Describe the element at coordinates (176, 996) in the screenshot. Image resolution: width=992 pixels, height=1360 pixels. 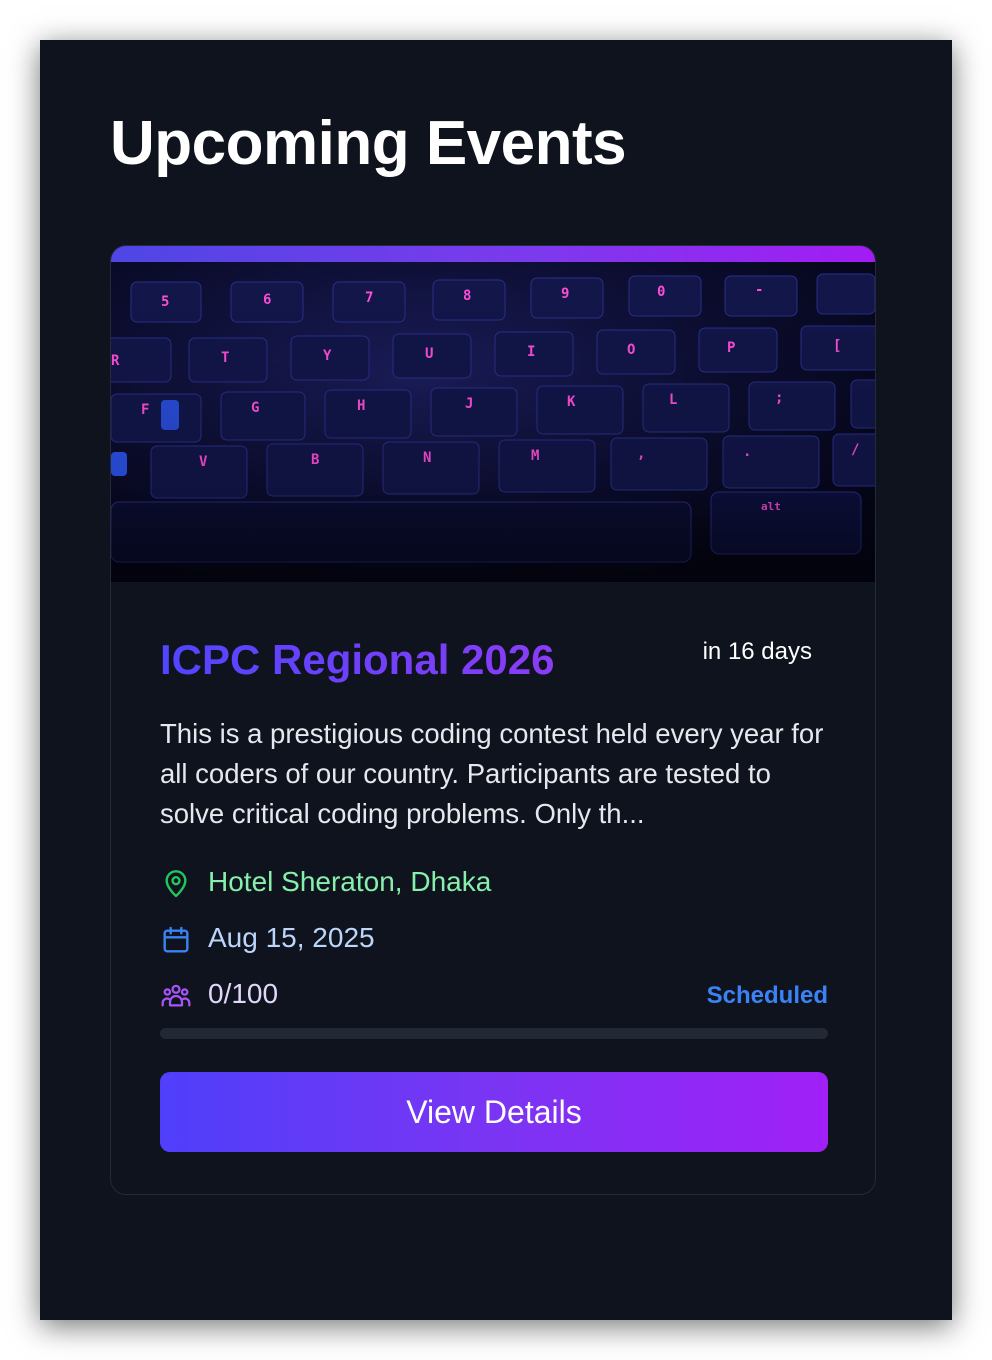
I see `users-icon` at that location.